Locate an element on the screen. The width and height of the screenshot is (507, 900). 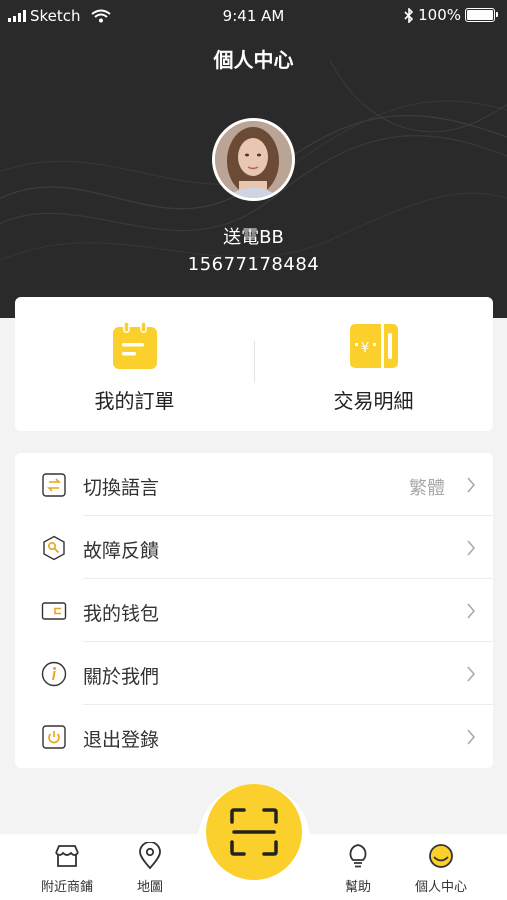
menu-item-about: 關於我們 is located at coordinates (254, 673).